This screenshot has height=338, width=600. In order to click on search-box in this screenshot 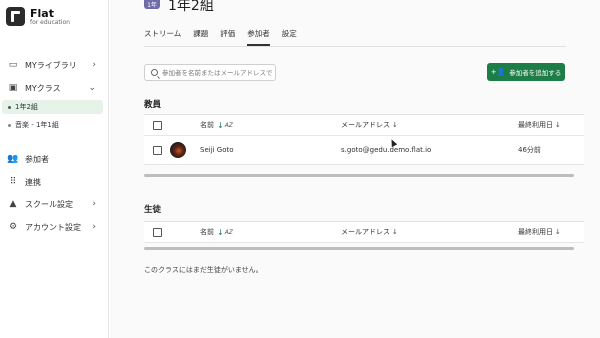, I will do `click(210, 72)`.